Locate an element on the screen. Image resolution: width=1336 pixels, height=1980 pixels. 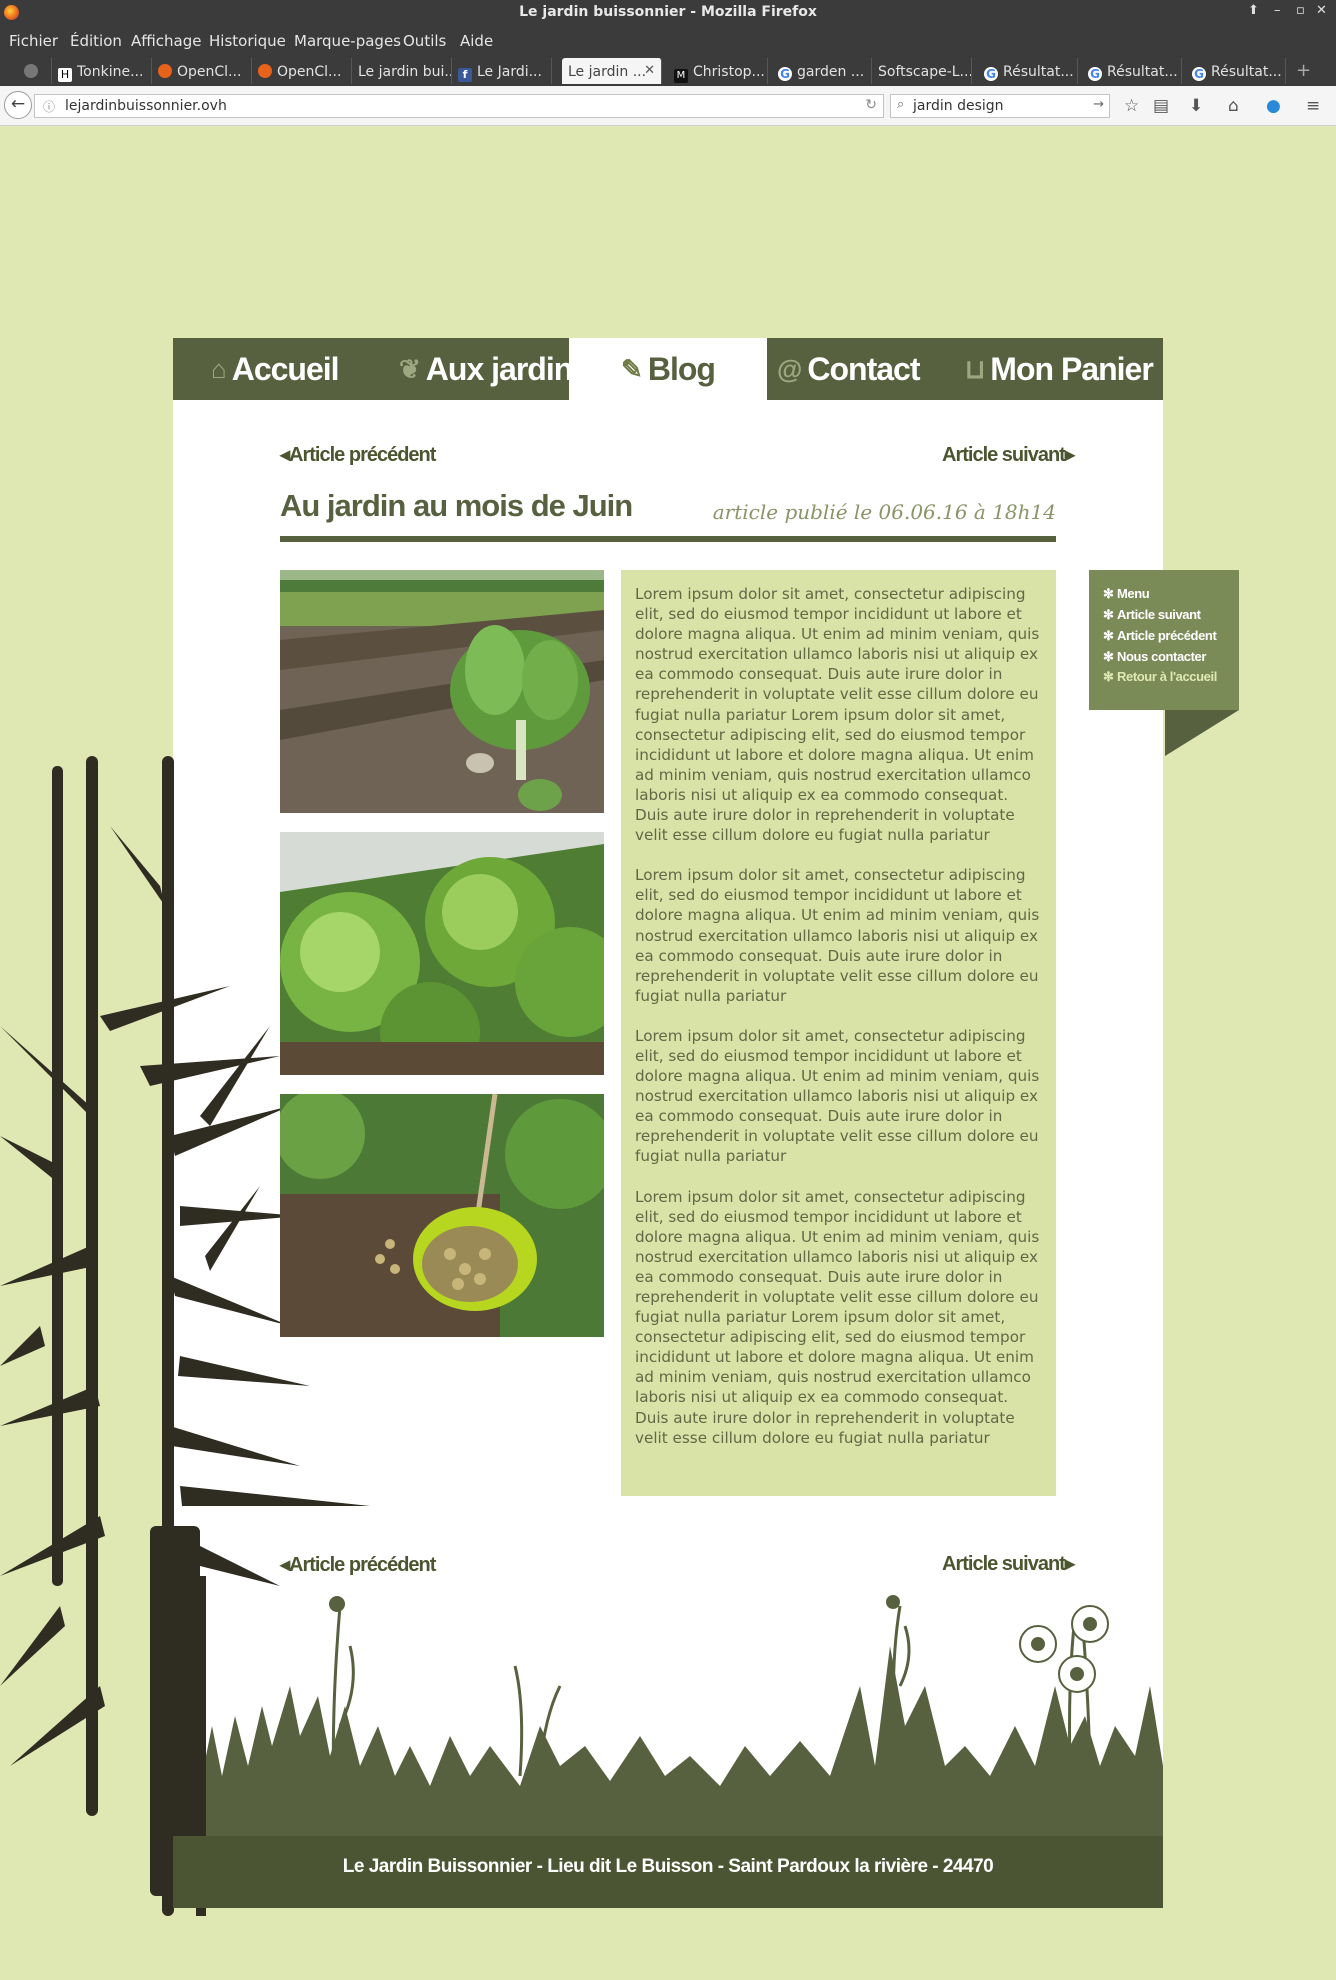
hamburger-menu-icon: ≡ is located at coordinates (1313, 106).